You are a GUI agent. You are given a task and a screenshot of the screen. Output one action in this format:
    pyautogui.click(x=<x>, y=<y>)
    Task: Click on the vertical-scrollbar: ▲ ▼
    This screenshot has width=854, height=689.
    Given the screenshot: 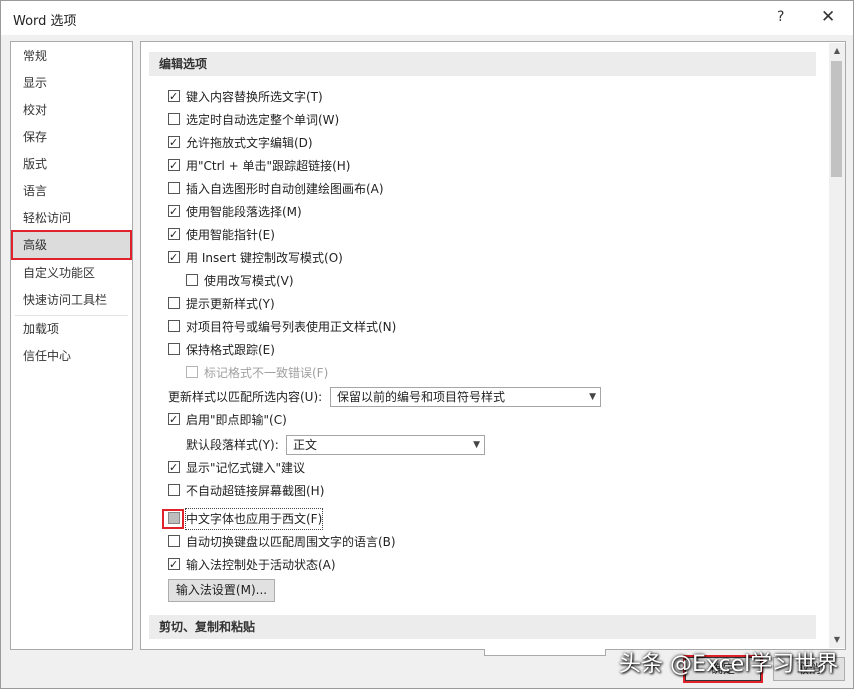 What is the action you would take?
    pyautogui.click(x=837, y=345)
    